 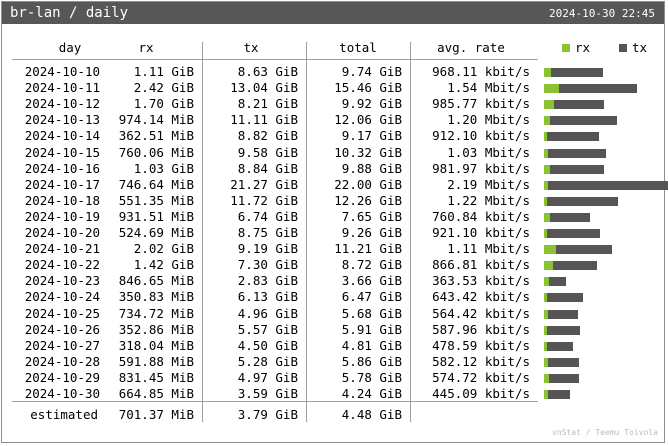 I want to click on cell-total: 3.66 GiB, so click(x=371, y=281).